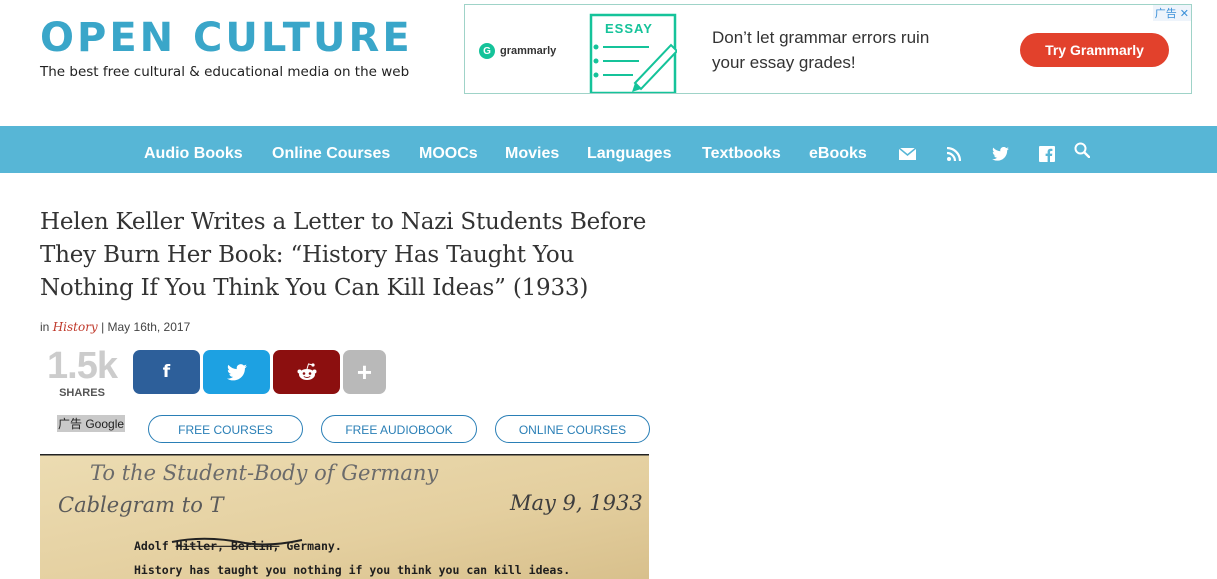 This screenshot has height=579, width=1217. Describe the element at coordinates (399, 429) in the screenshot. I see `free-audiobook-button: FREE AUDIOBOOK` at that location.